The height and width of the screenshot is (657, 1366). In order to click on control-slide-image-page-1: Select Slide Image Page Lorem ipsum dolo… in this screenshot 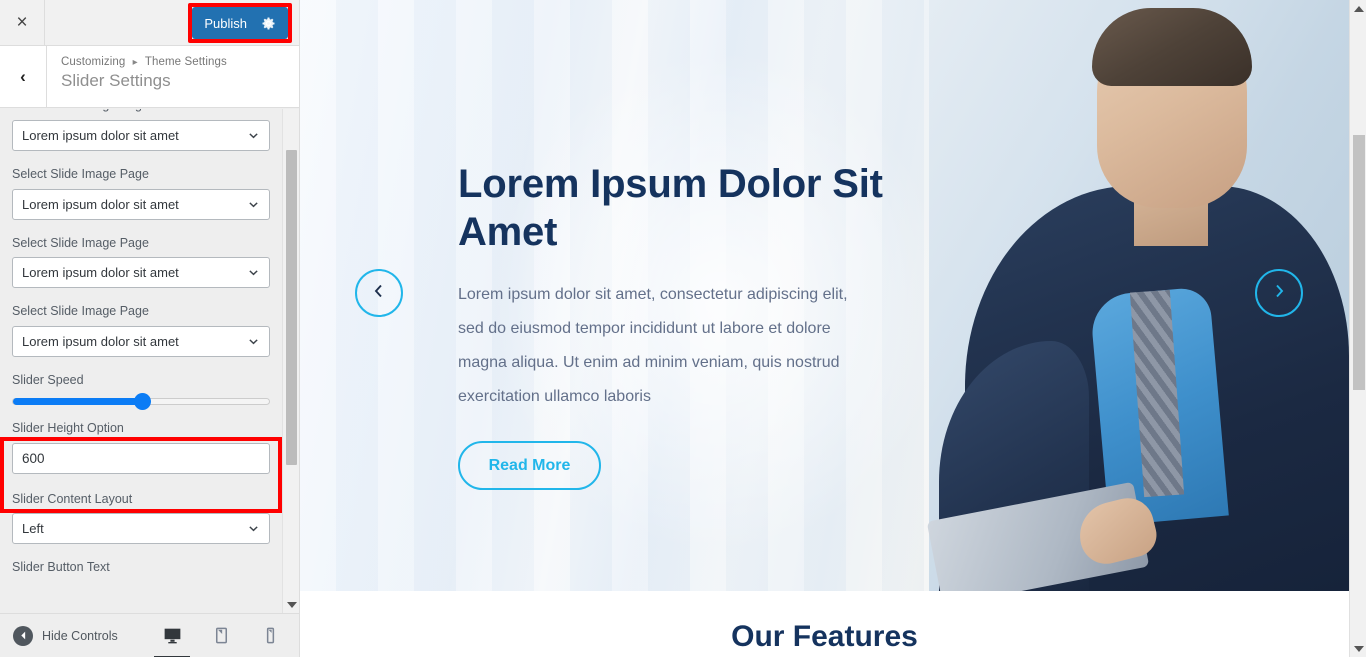, I will do `click(150, 130)`.